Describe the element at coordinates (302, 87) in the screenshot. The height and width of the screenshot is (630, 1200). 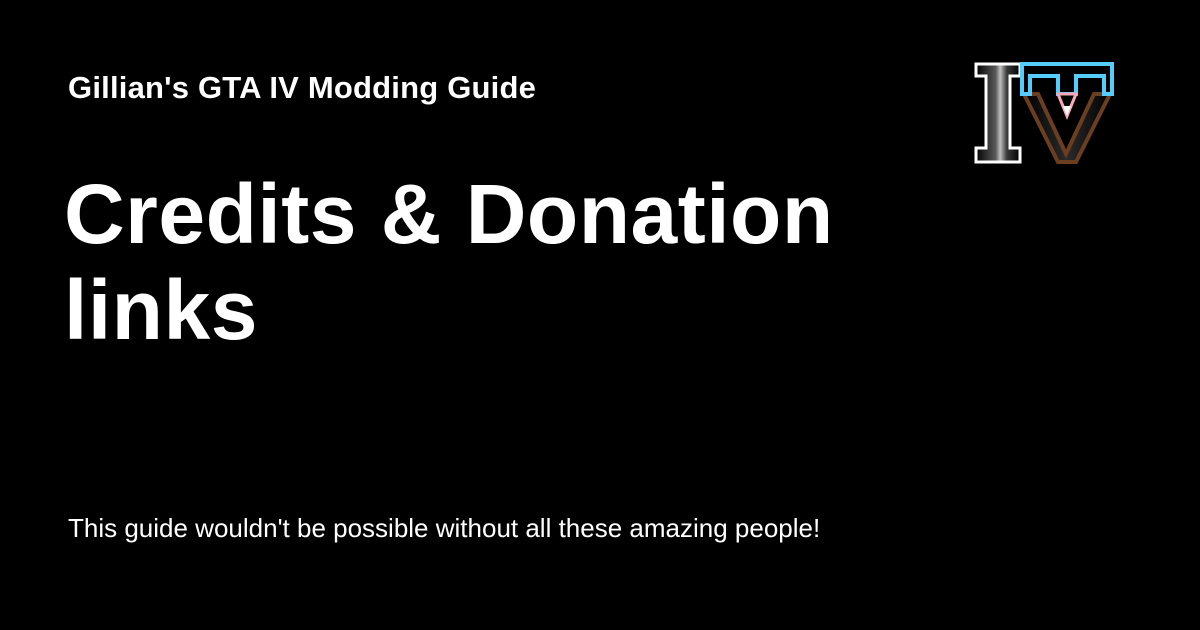
I see `site-title: Gillian's GTA IV Modding Guide` at that location.